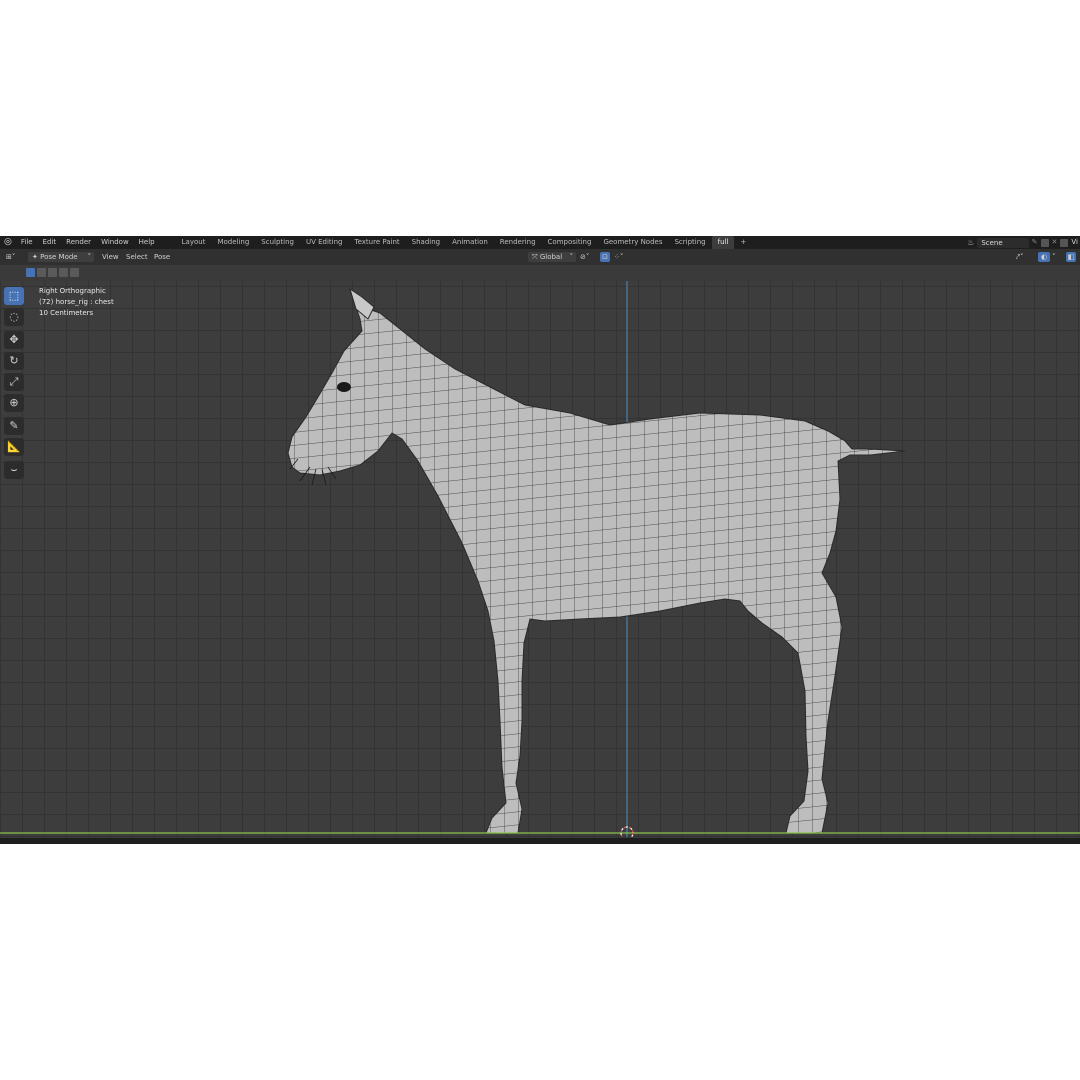 The width and height of the screenshot is (1080, 1080). What do you see at coordinates (115, 242) in the screenshot?
I see `menu-window: Window` at bounding box center [115, 242].